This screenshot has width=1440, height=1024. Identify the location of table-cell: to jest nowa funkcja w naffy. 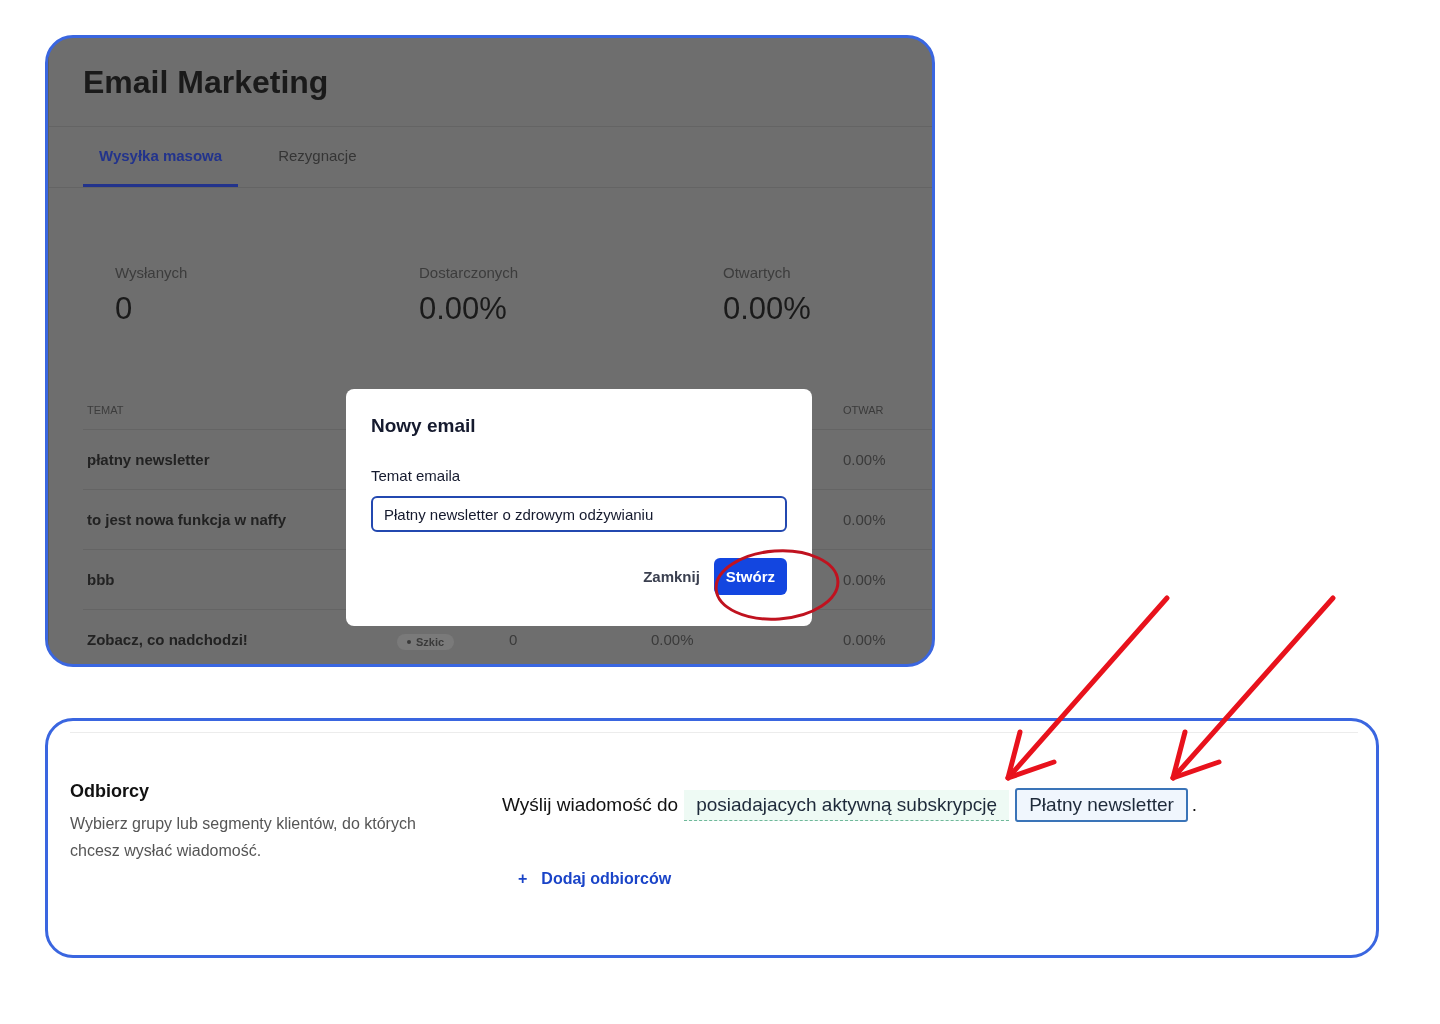
(187, 519).